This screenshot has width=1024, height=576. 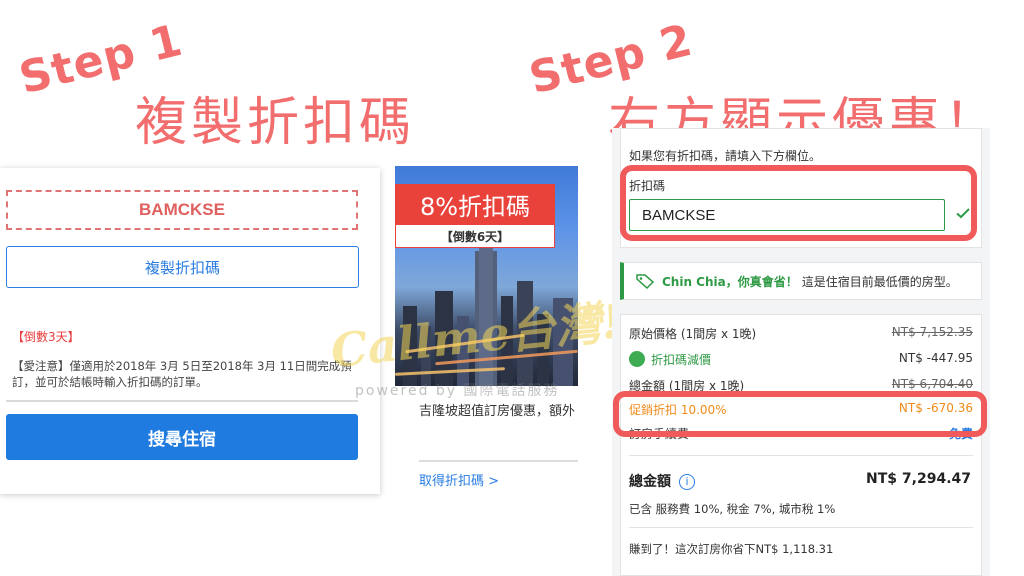 I want to click on lowest-price-notice: Chin Chia，你真會省！ 這是住宿目前最低價的房型。, so click(x=801, y=281).